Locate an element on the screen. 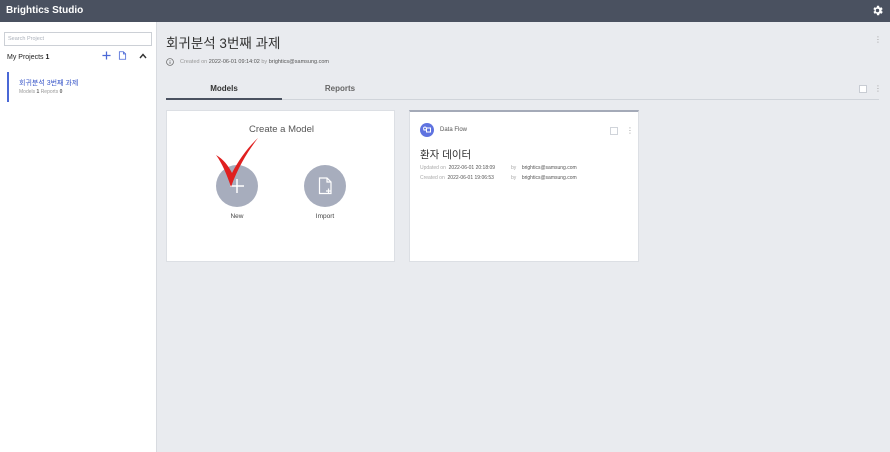  my-projects-label: My Projects is located at coordinates (25, 57).